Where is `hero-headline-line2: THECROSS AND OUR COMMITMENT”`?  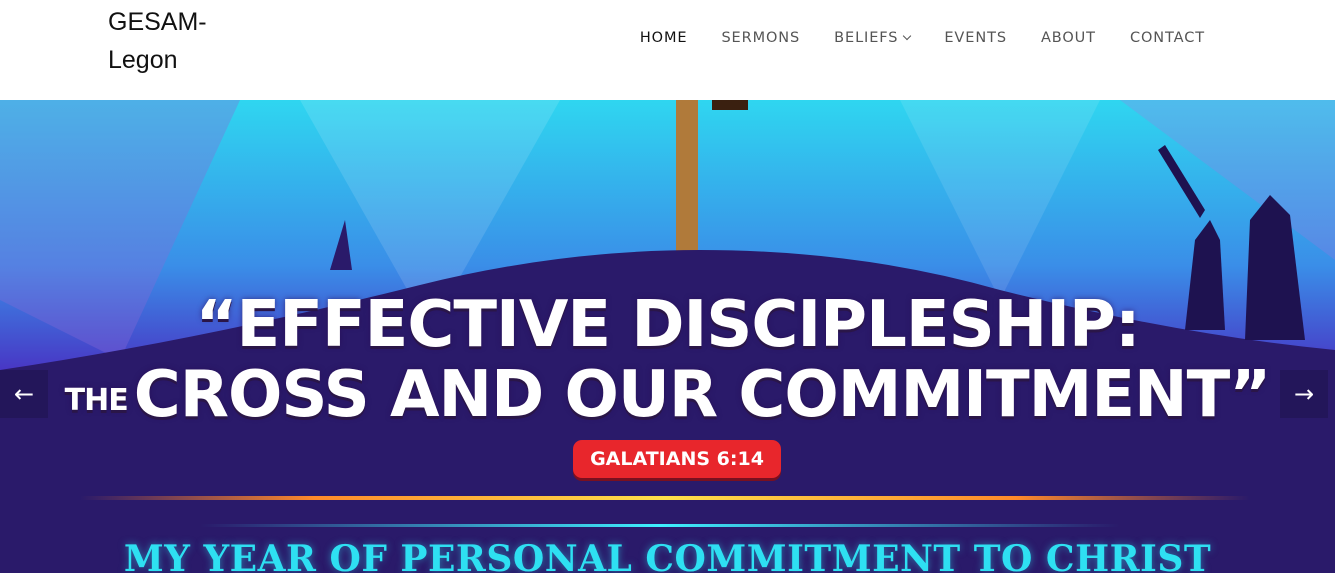
hero-headline-line2: THECROSS AND OUR COMMITMENT” is located at coordinates (667, 395).